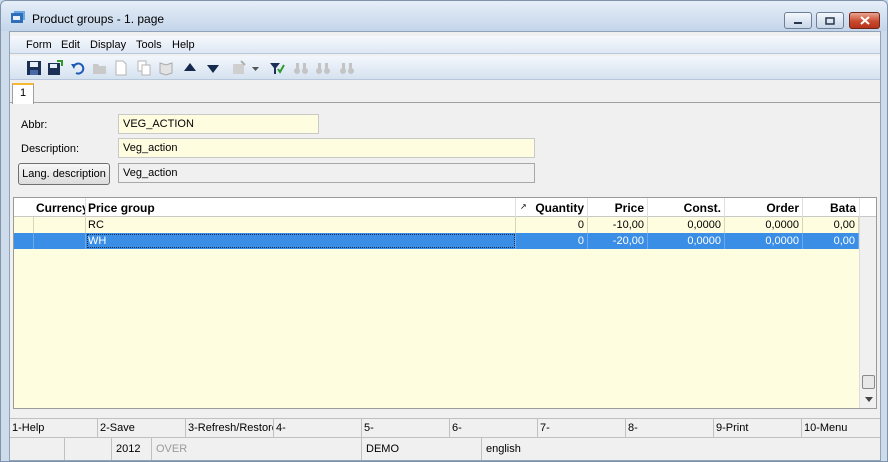 Image resolution: width=888 pixels, height=462 pixels. Describe the element at coordinates (831, 207) in the screenshot. I see `column-header-bata: Bata` at that location.